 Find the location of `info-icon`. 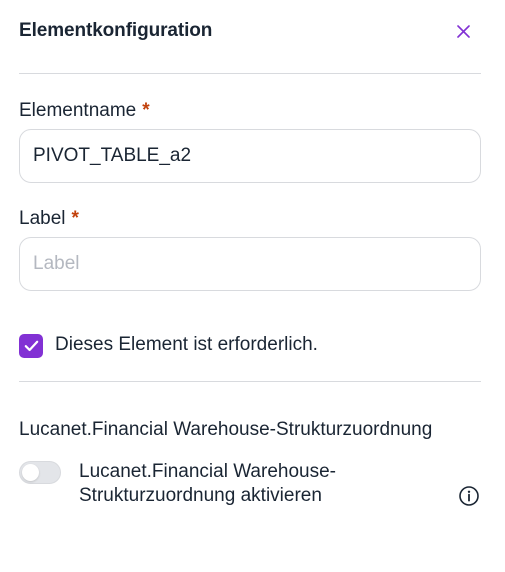

info-icon is located at coordinates (469, 496).